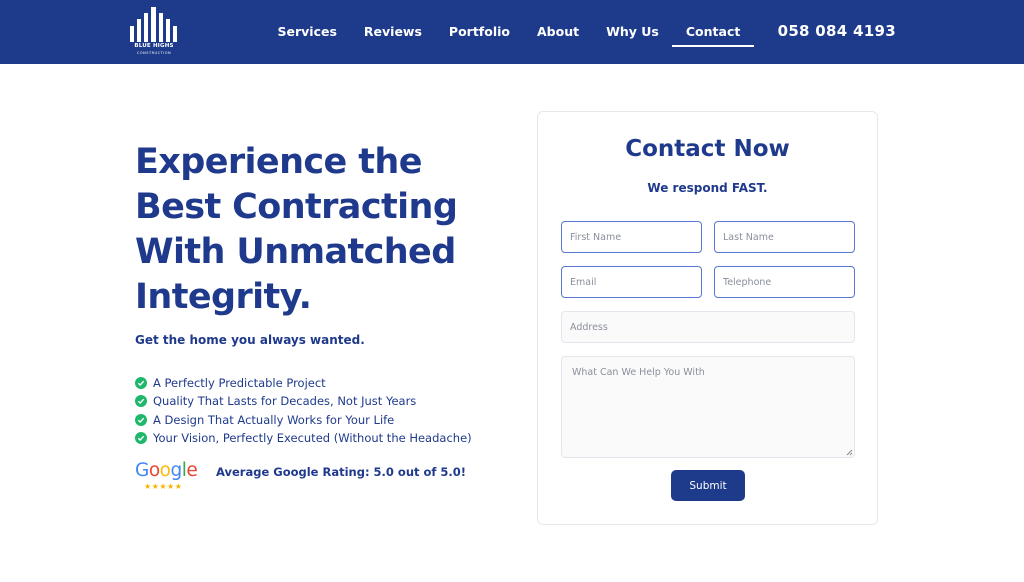  What do you see at coordinates (631, 282) in the screenshot?
I see `email-input` at bounding box center [631, 282].